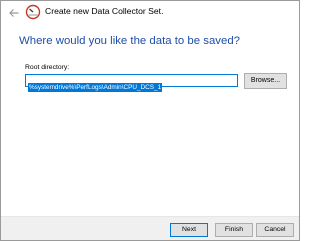 The height and width of the screenshot is (241, 320). What do you see at coordinates (234, 230) in the screenshot?
I see `finish-button: Finish` at bounding box center [234, 230].